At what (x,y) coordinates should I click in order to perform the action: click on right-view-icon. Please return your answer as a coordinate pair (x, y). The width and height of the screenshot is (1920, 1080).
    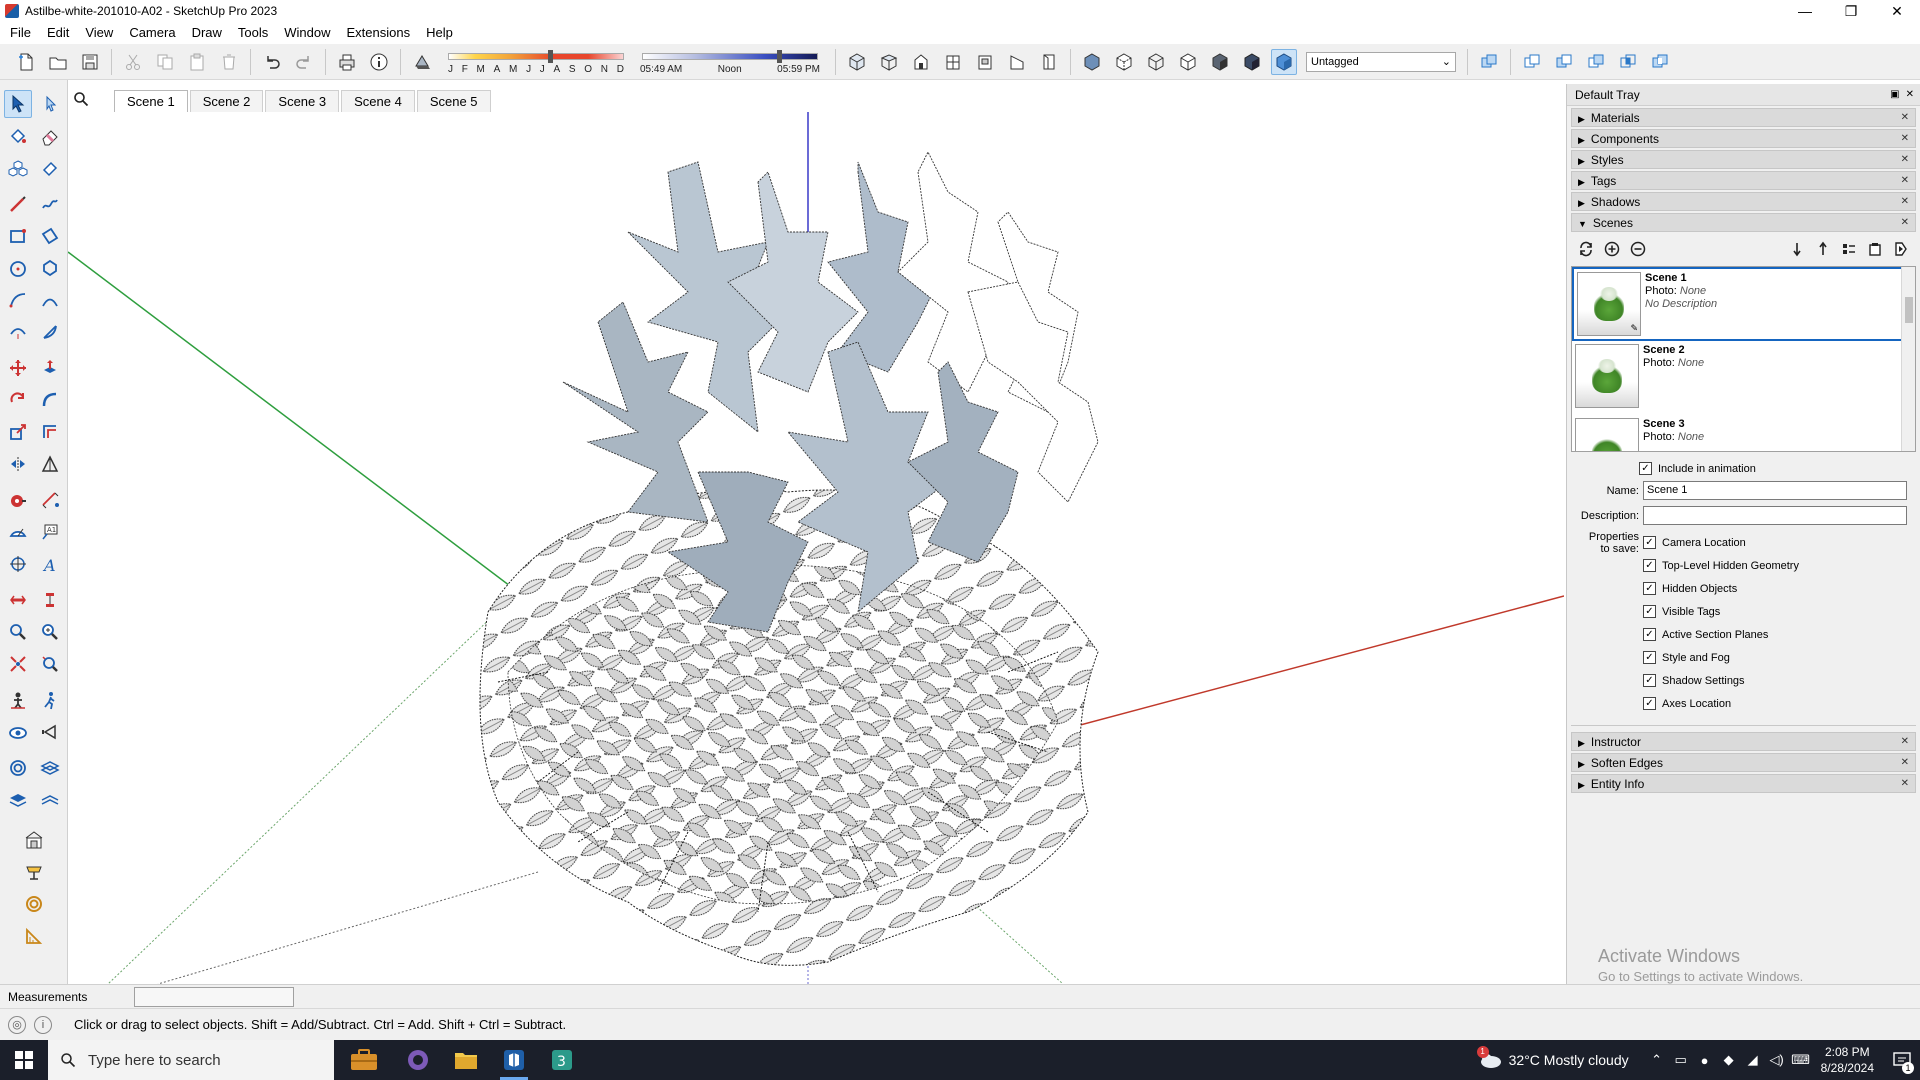
    Looking at the image, I should click on (953, 62).